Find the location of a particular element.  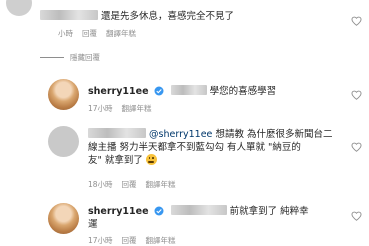

reply-2-time: 18小時 is located at coordinates (100, 184).